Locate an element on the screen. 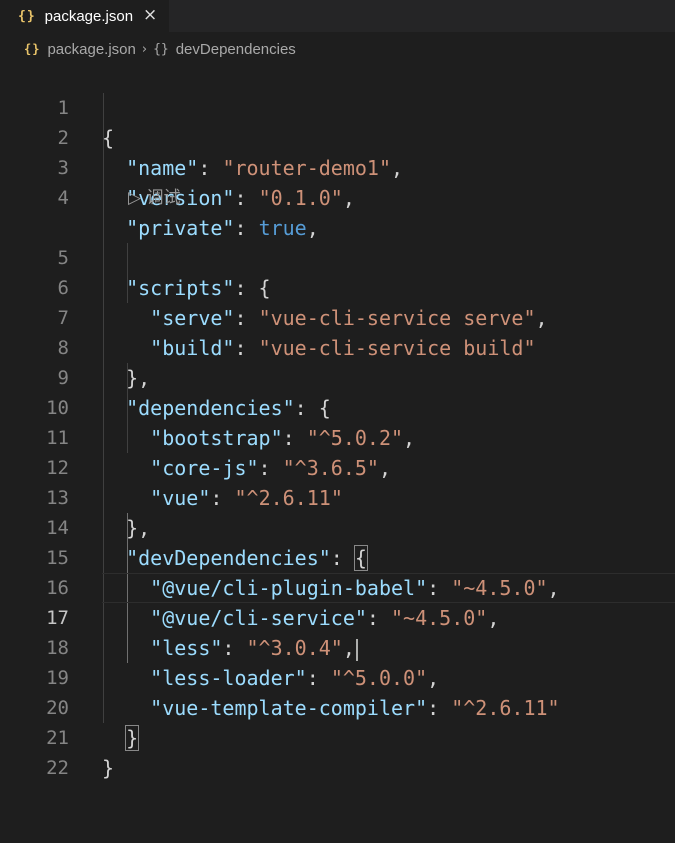  object-icon: {} is located at coordinates (161, 49).